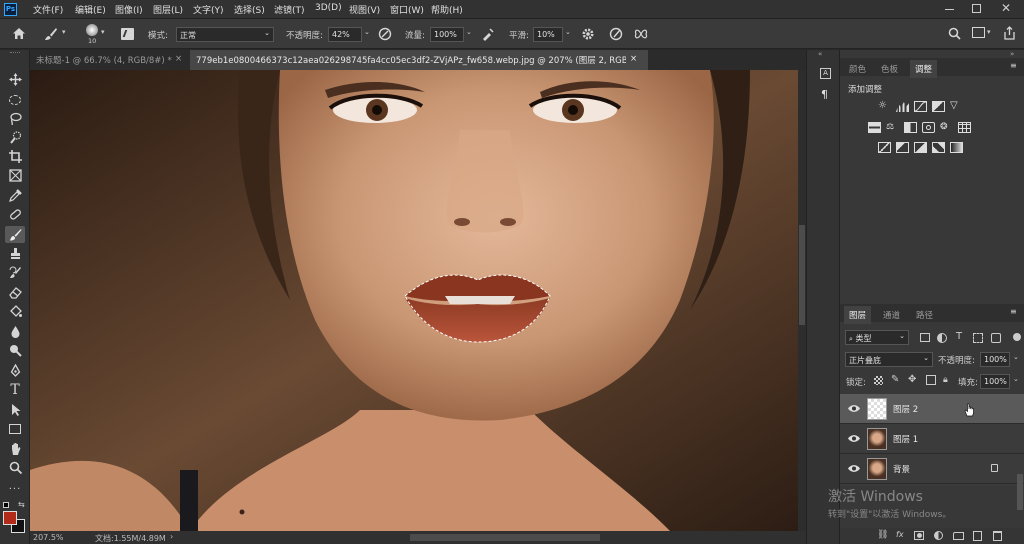 The image size is (1024, 544). Describe the element at coordinates (208, 9) in the screenshot. I see `menu-type: 文字(Y)` at that location.